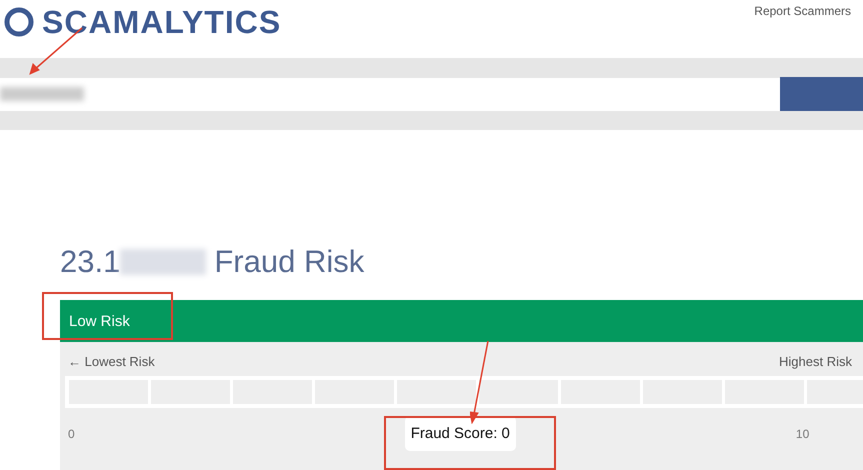 The height and width of the screenshot is (470, 863). I want to click on logo: SCAMALYTICS, so click(162, 22).